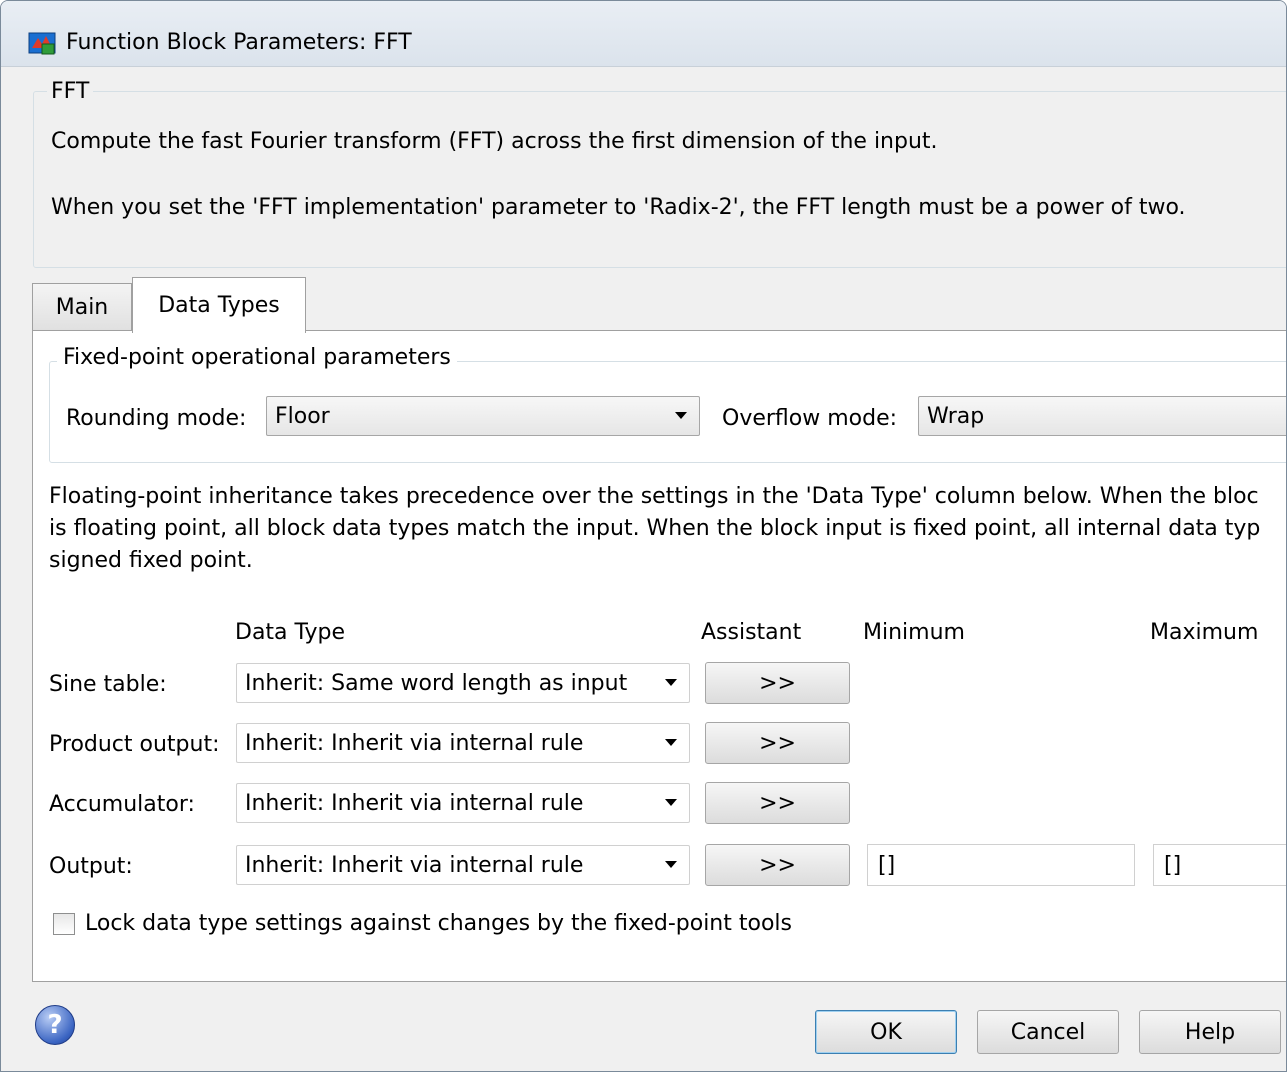  I want to click on tab-main-label: Main, so click(82, 307).